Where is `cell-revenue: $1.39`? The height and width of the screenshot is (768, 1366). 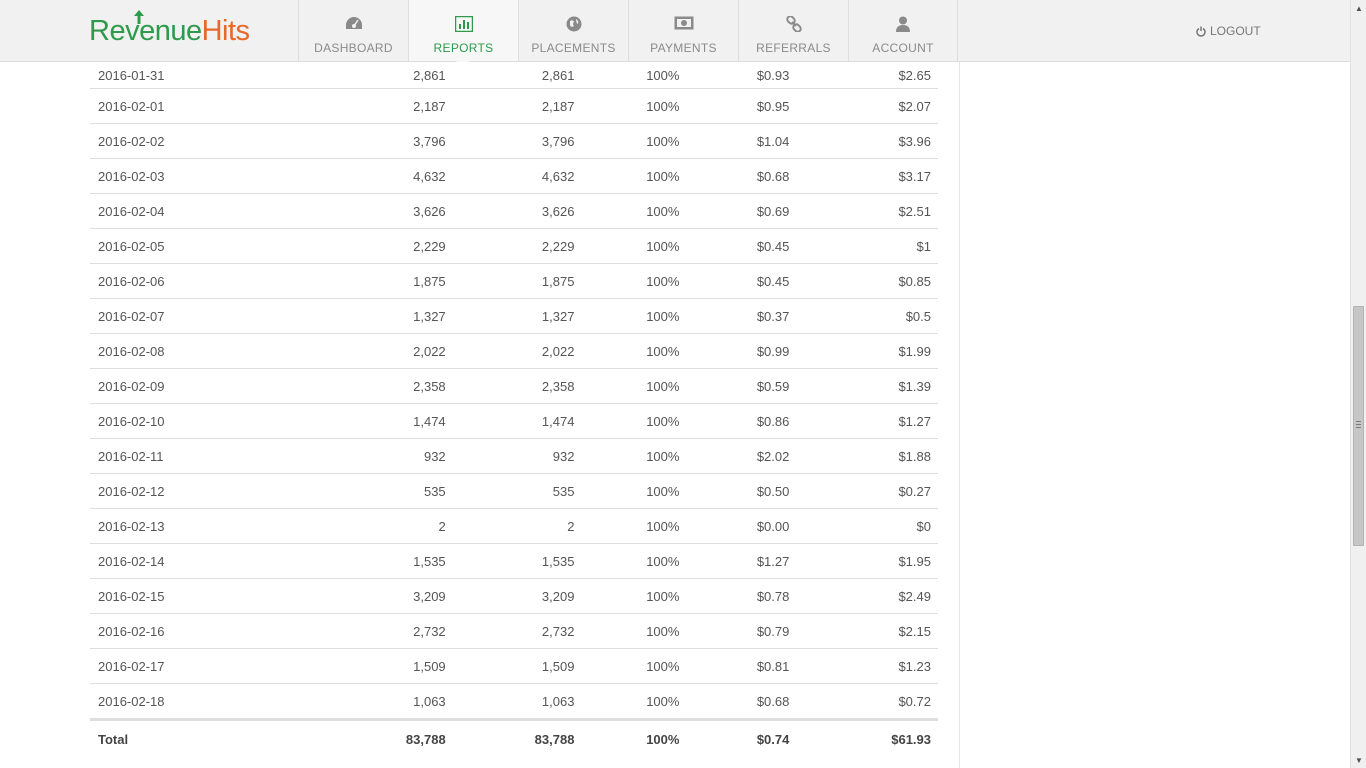
cell-revenue: $1.39 is located at coordinates (863, 386).